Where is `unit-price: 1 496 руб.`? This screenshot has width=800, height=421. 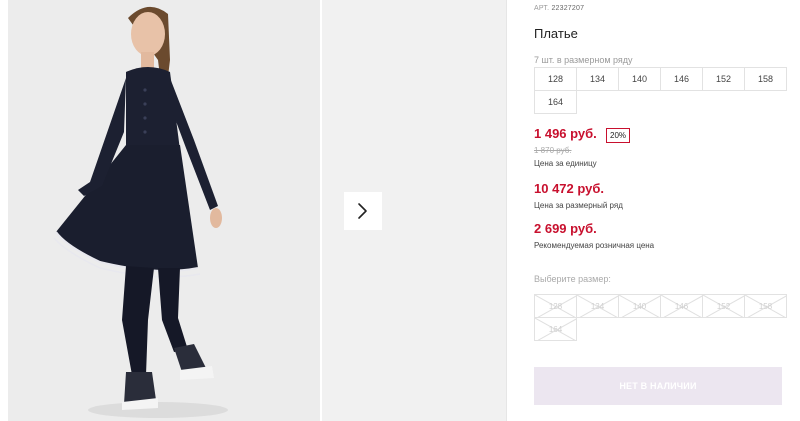
unit-price: 1 496 руб. is located at coordinates (565, 133).